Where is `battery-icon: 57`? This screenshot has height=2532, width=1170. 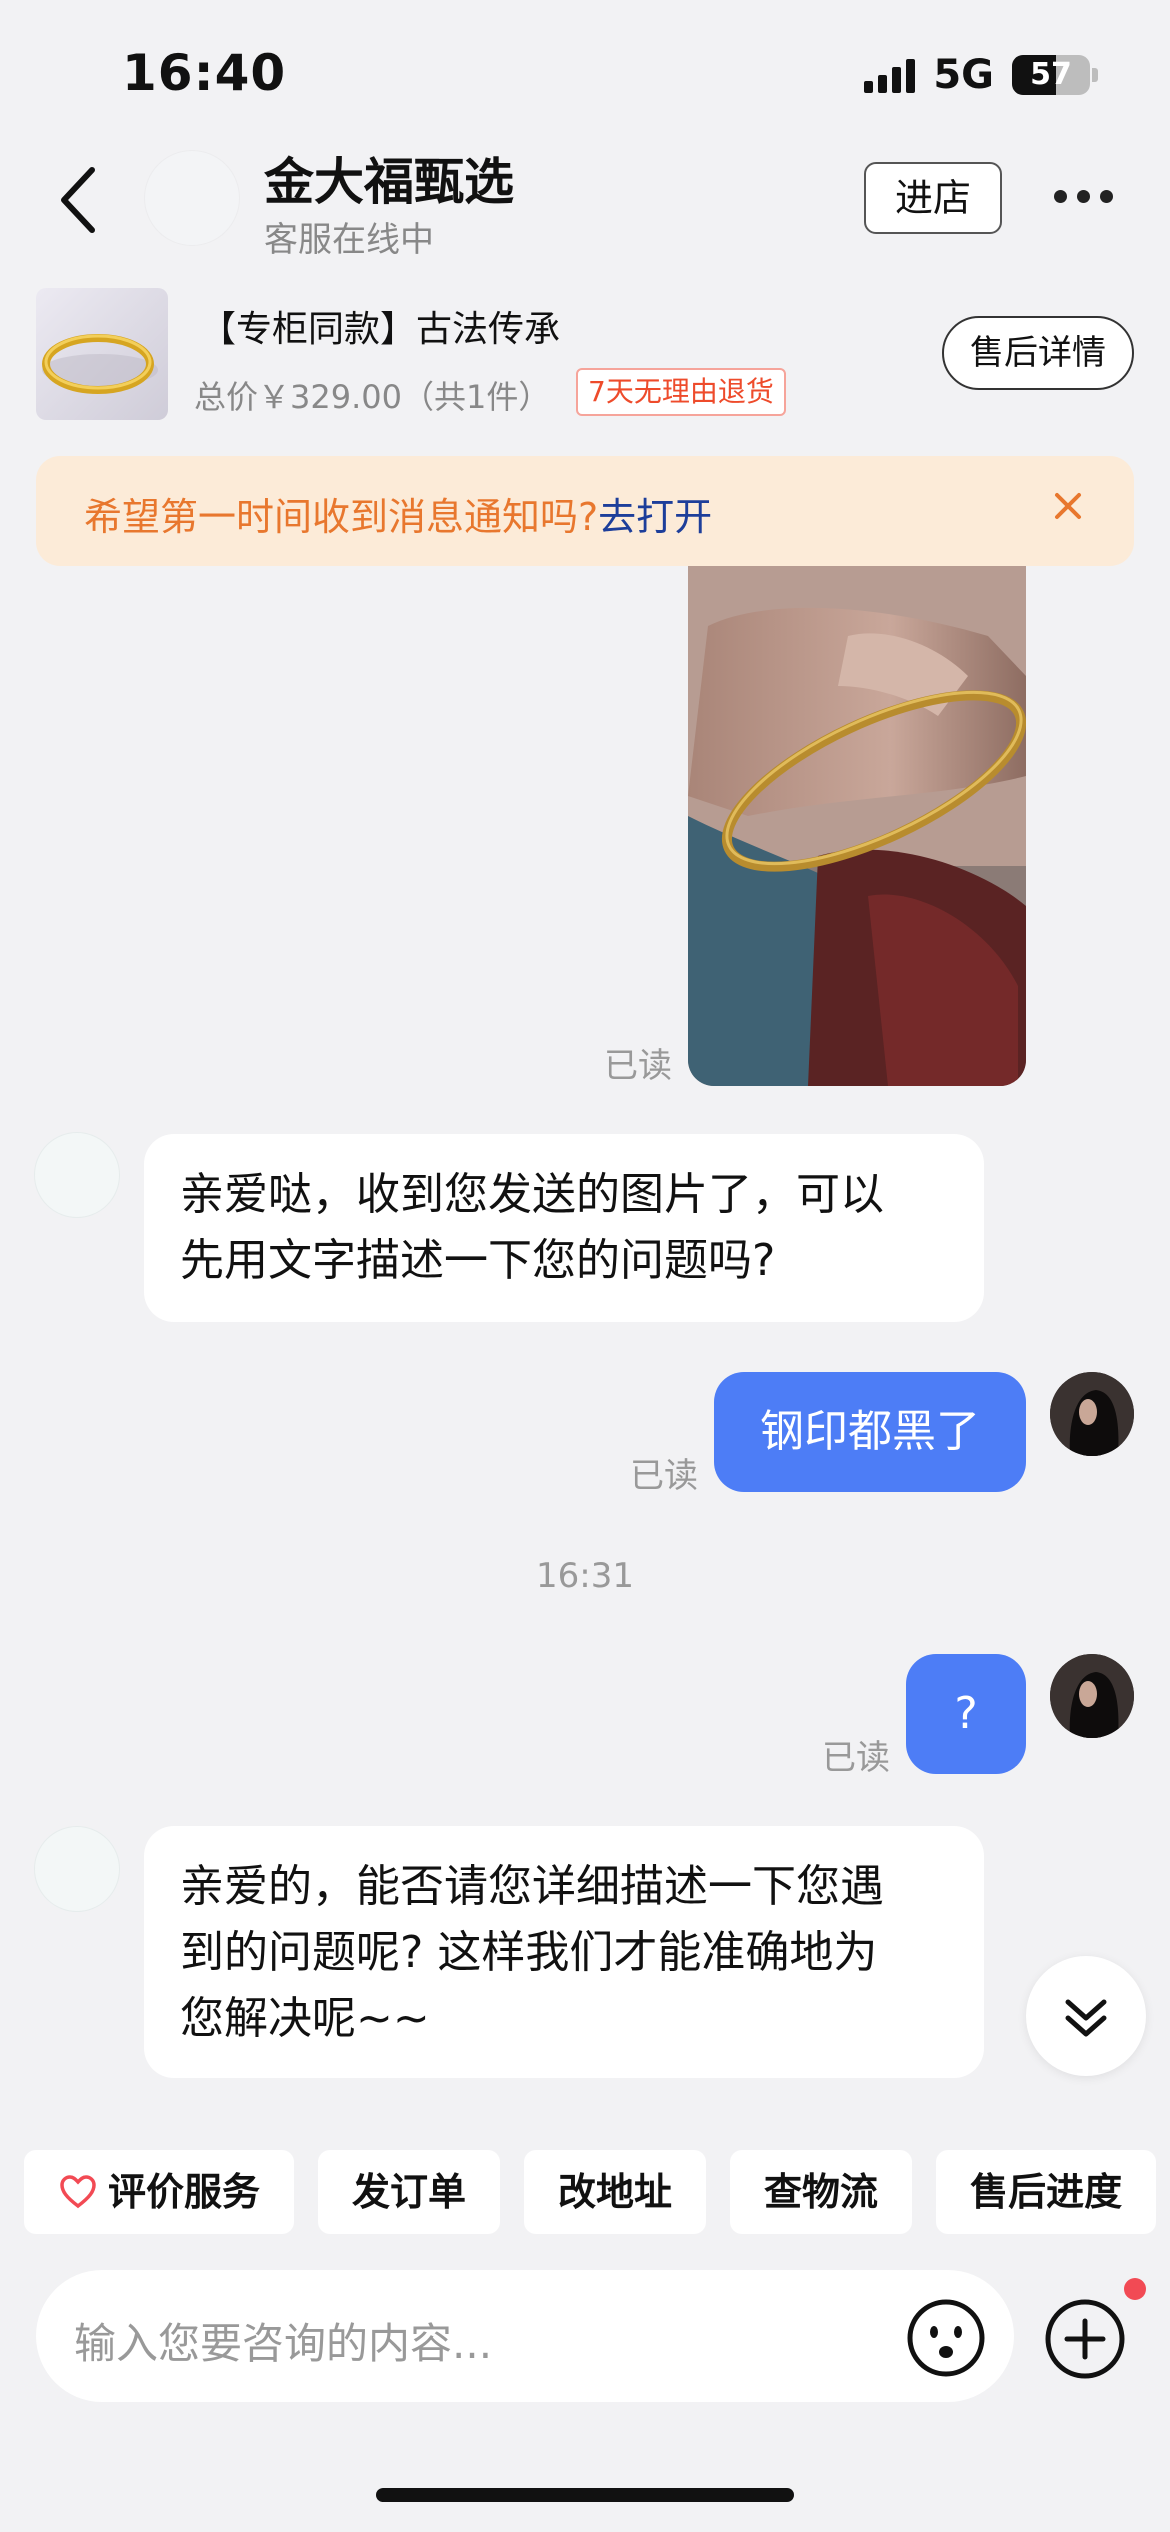
battery-icon: 57 is located at coordinates (1051, 75).